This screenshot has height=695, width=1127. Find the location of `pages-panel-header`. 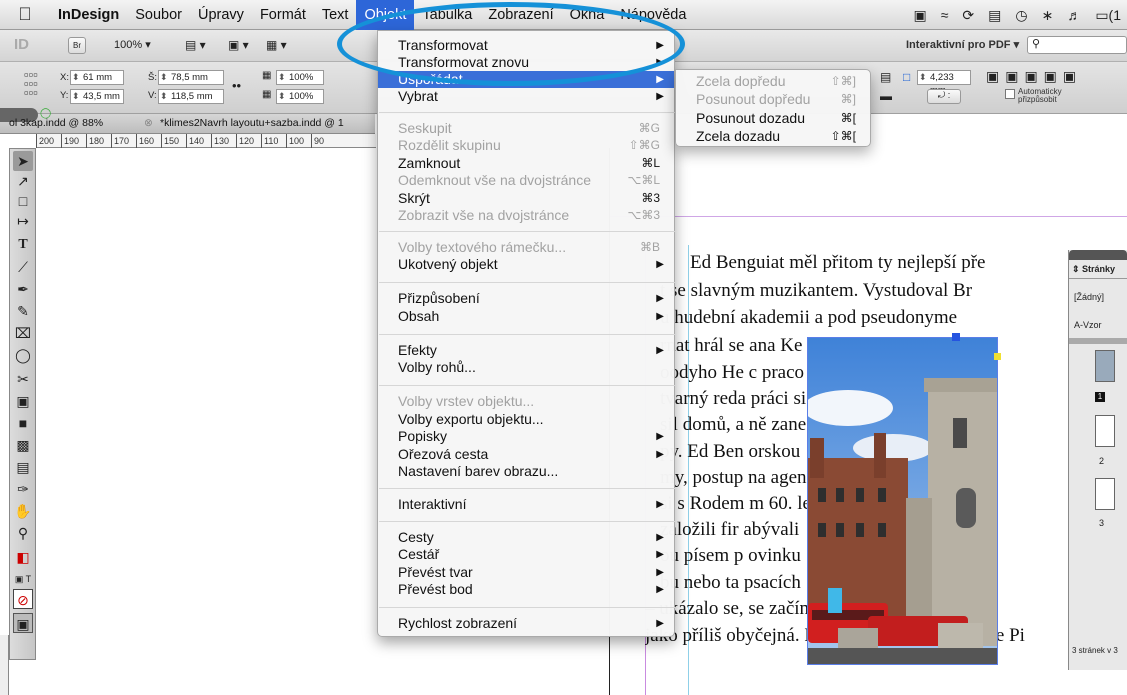

pages-panel-header is located at coordinates (1098, 255).